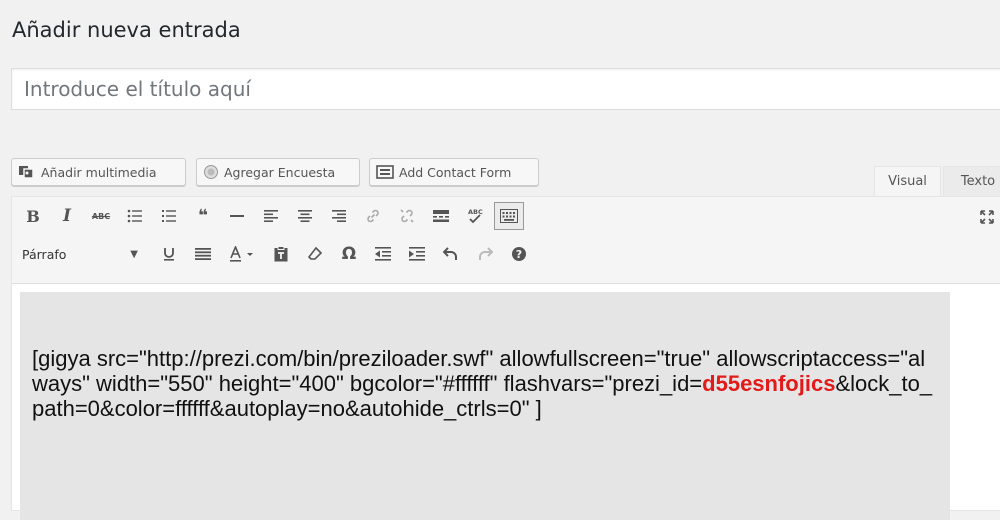 This screenshot has height=520, width=1000. What do you see at coordinates (305, 216) in the screenshot?
I see `align-center-icon` at bounding box center [305, 216].